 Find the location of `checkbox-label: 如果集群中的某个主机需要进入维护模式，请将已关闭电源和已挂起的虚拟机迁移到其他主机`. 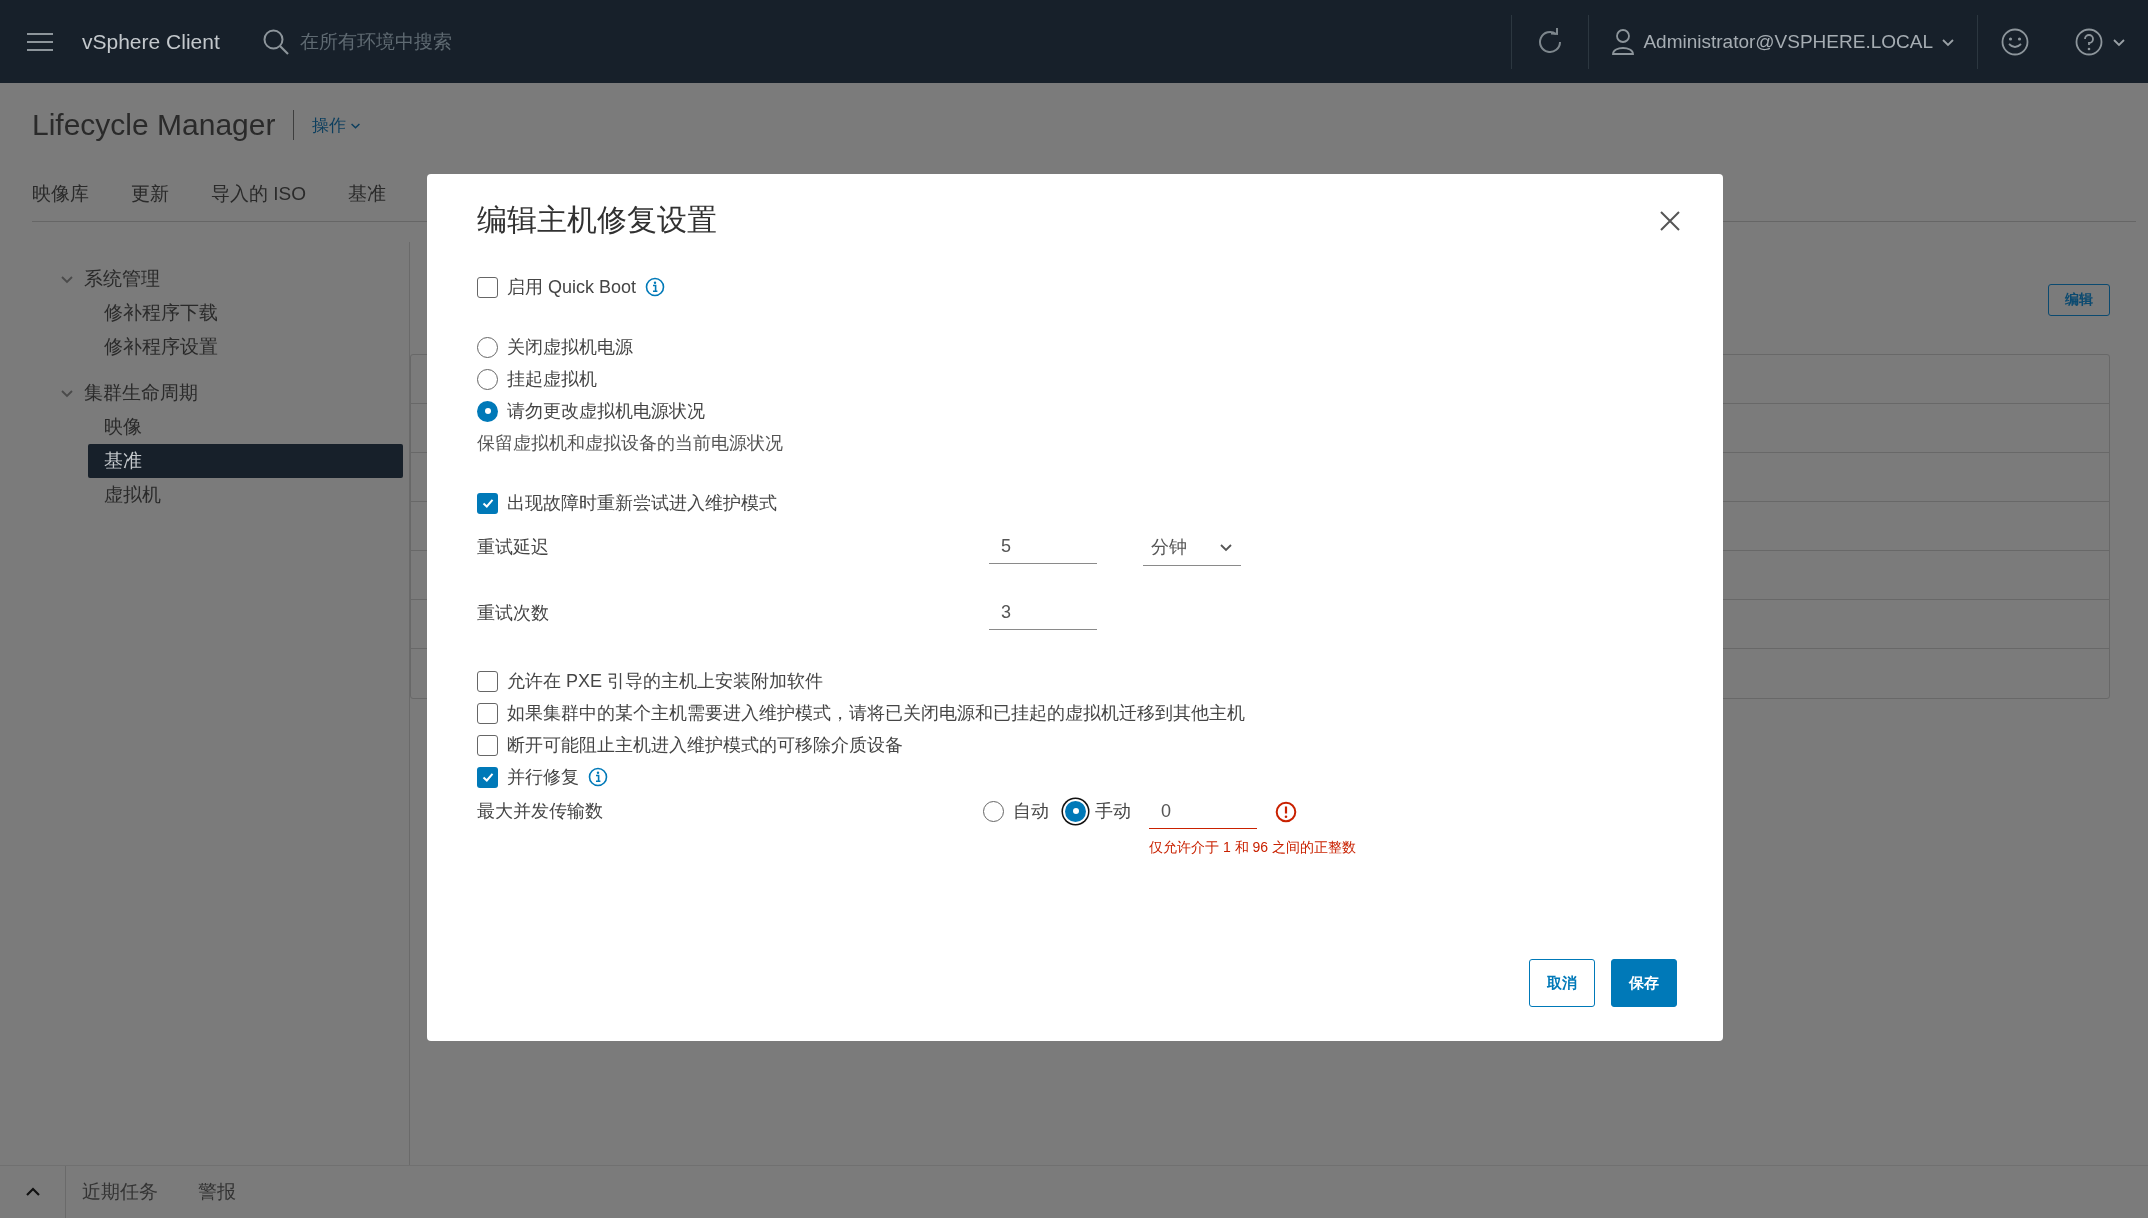

checkbox-label: 如果集群中的某个主机需要进入维护模式，请将已关闭电源和已挂起的虚拟机迁移到其他主机 is located at coordinates (876, 713).